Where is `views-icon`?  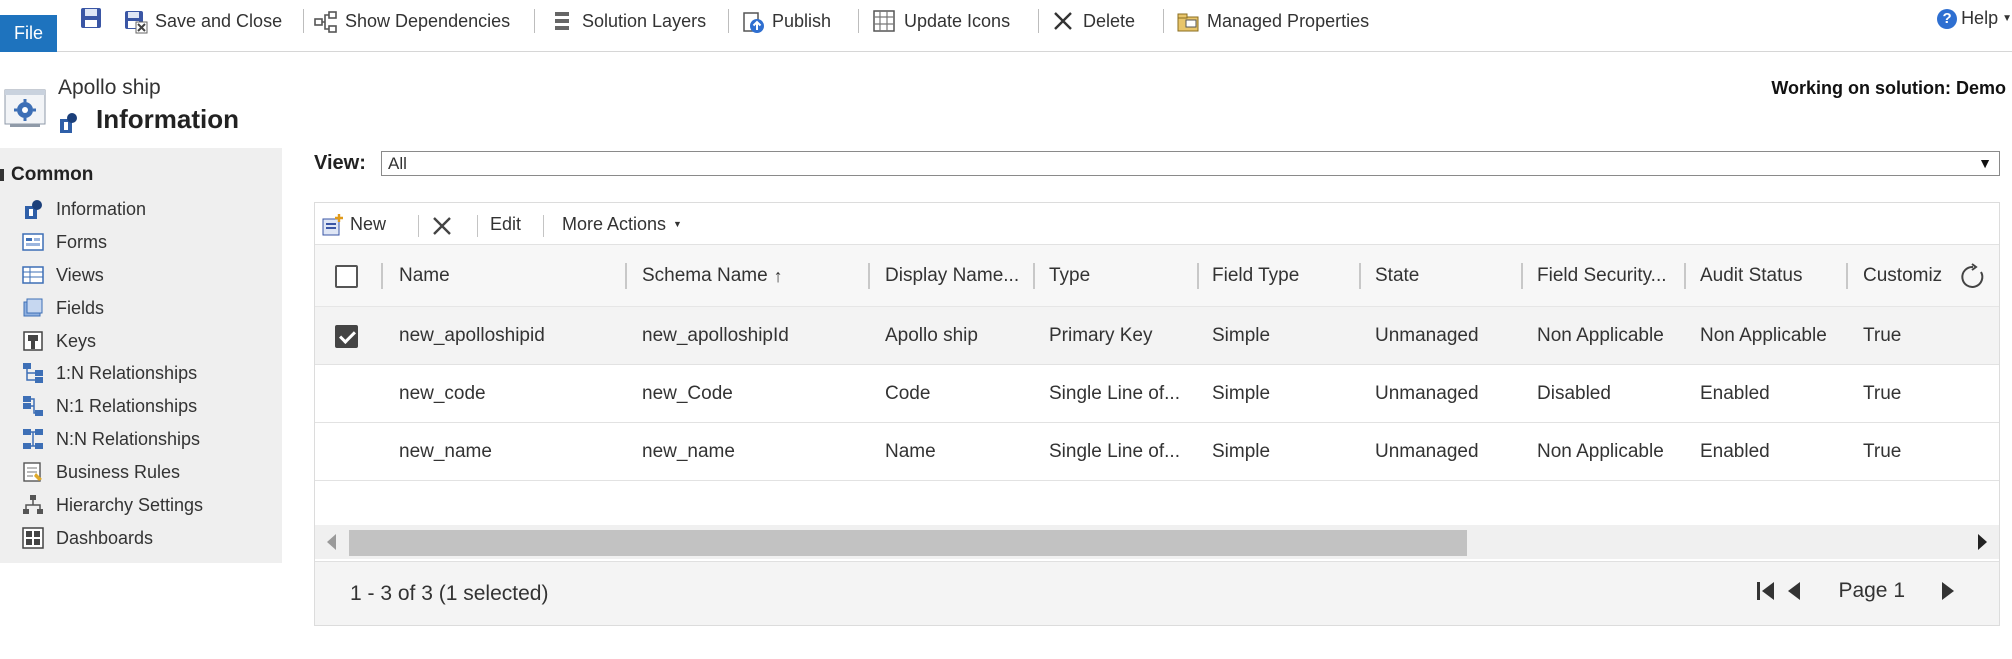
views-icon is located at coordinates (33, 275).